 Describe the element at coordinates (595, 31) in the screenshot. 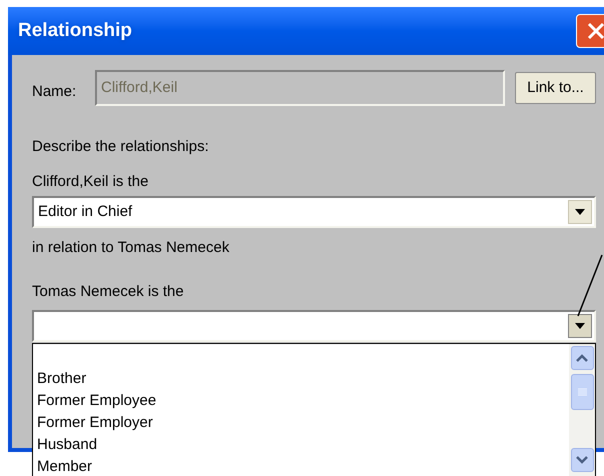

I see `close-icon` at that location.